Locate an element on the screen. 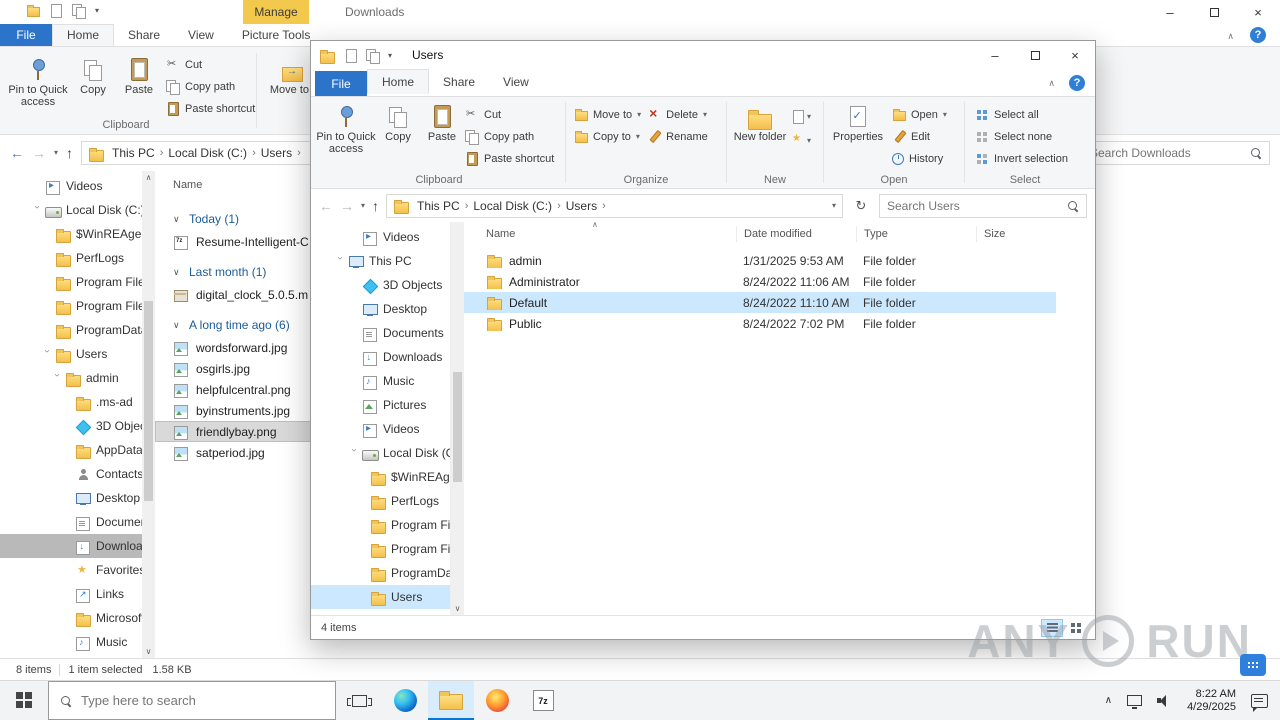  nav-tree-item: › Documents is located at coordinates (380, 333).